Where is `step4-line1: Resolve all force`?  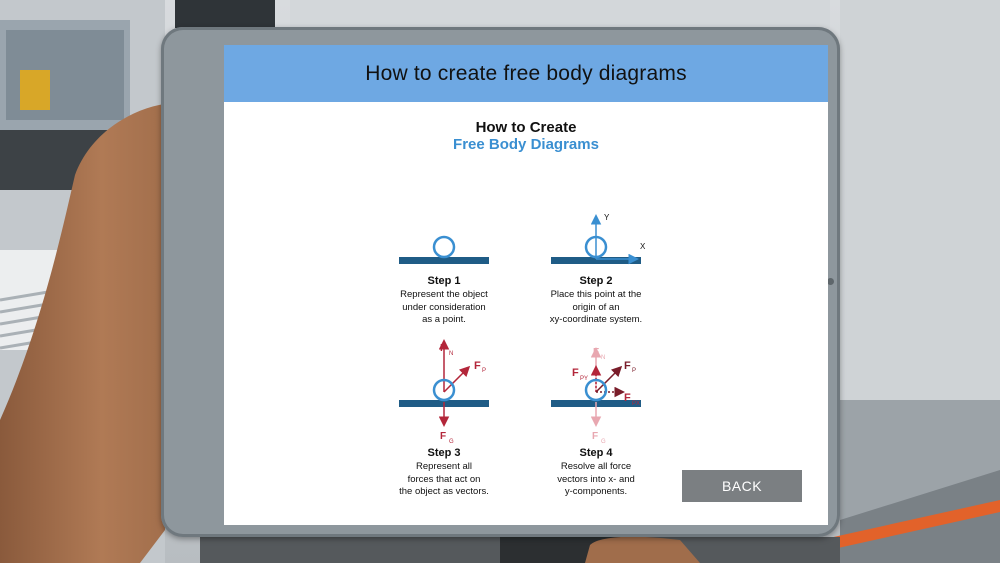 step4-line1: Resolve all force is located at coordinates (596, 466).